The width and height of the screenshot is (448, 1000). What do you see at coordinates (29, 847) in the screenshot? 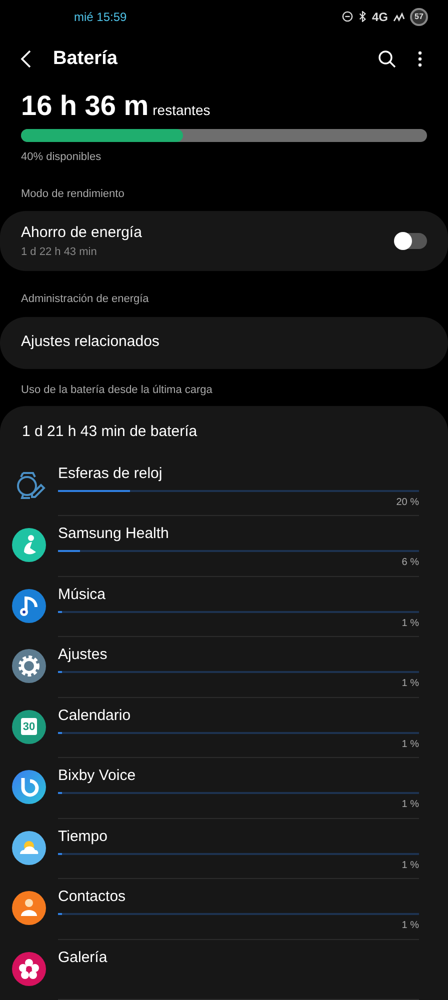
I see `weather-icon` at bounding box center [29, 847].